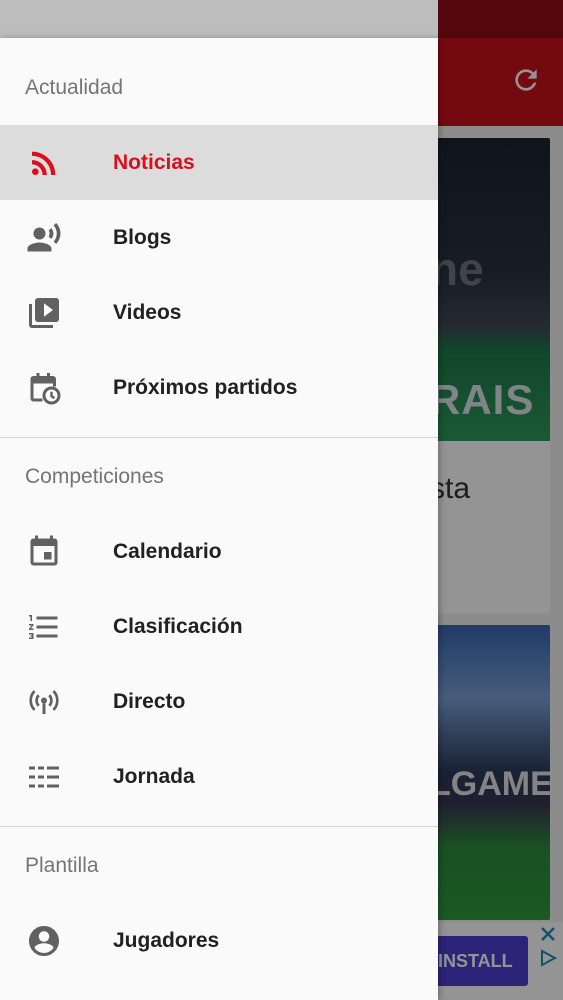 The width and height of the screenshot is (563, 1000). What do you see at coordinates (219, 162) in the screenshot?
I see `nav-item-noticias: Noticias` at bounding box center [219, 162].